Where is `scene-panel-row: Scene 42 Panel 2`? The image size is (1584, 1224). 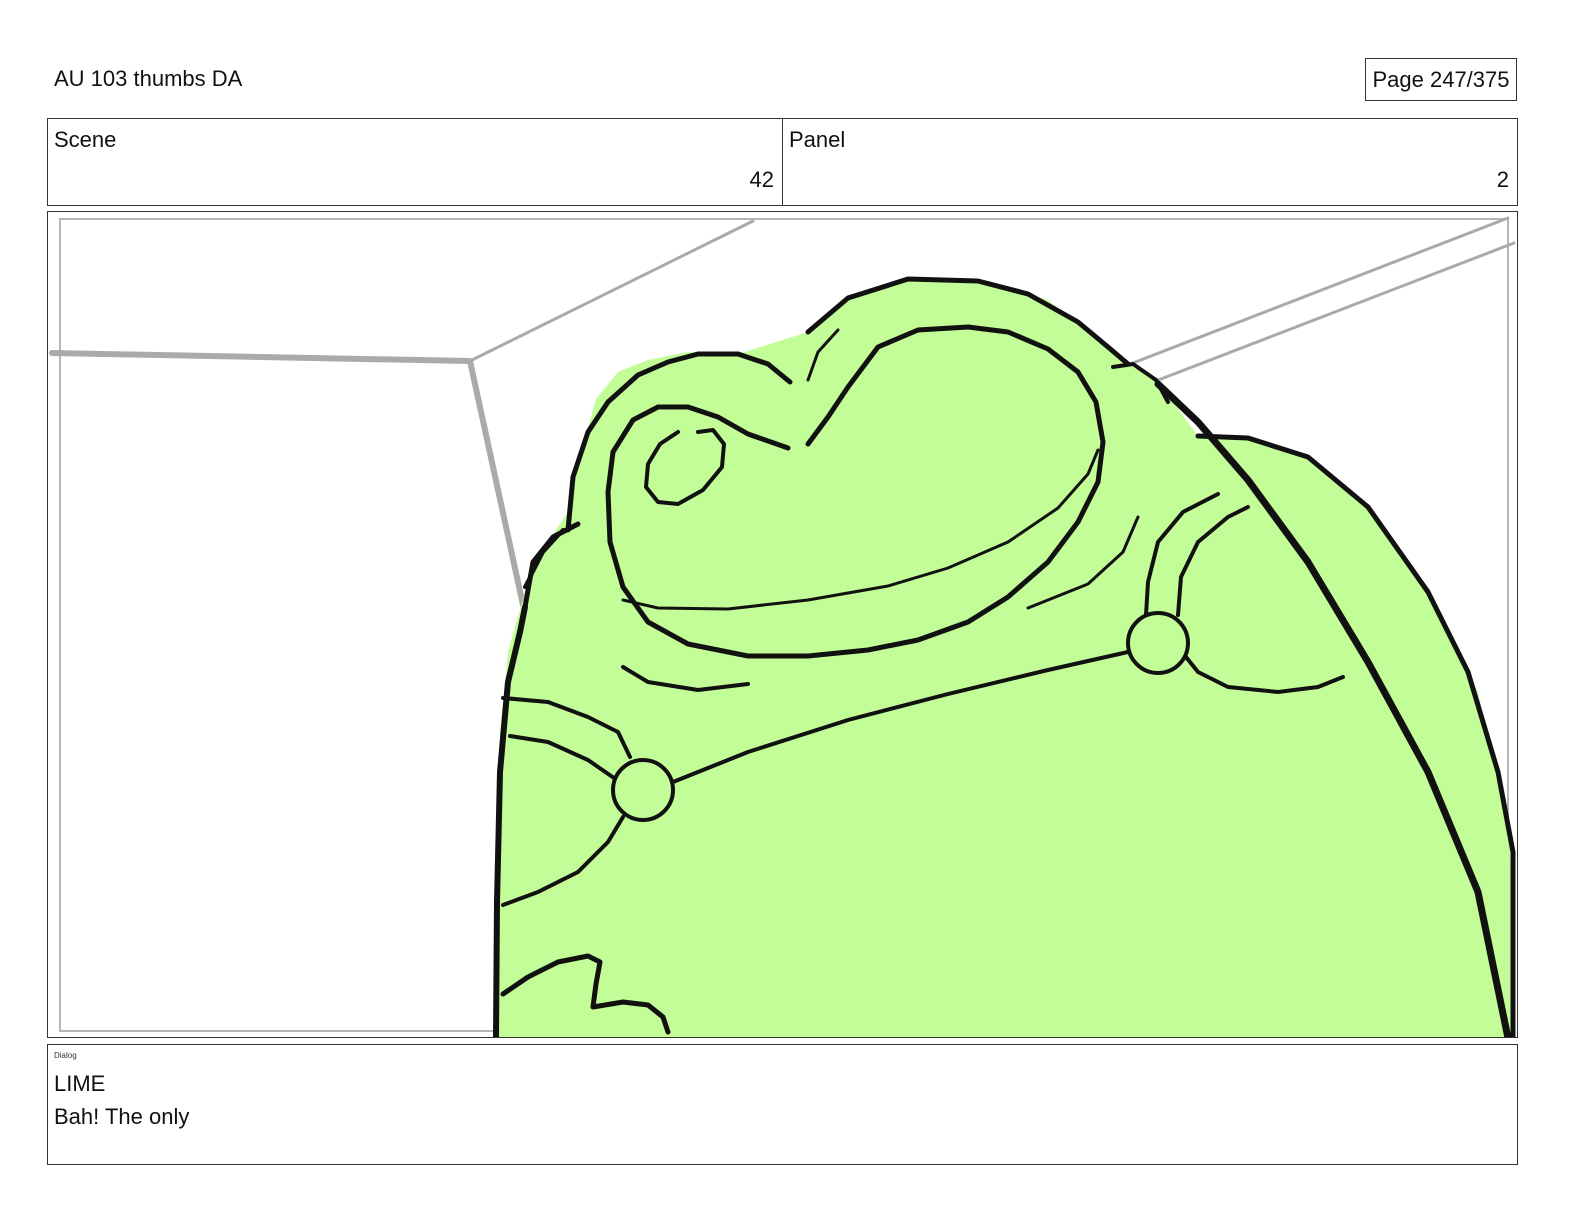
scene-panel-row: Scene 42 Panel 2 is located at coordinates (782, 162).